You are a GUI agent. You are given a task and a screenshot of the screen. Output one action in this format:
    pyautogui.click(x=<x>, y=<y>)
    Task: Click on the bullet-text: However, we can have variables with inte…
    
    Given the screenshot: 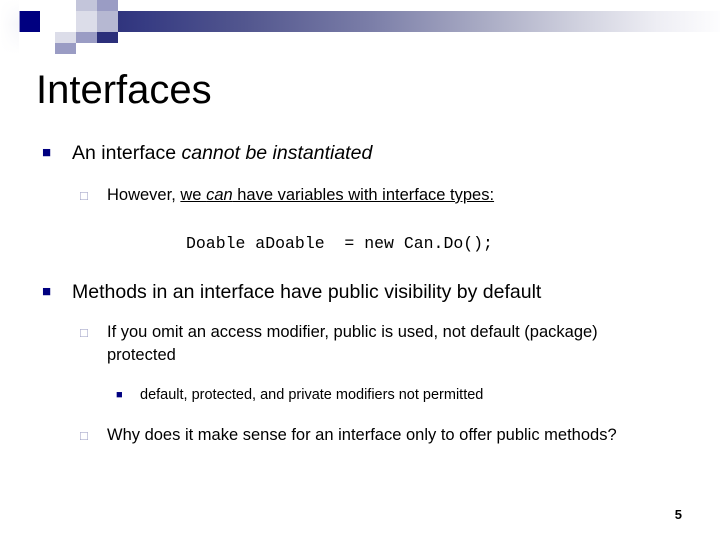 What is the action you would take?
    pyautogui.click(x=300, y=195)
    